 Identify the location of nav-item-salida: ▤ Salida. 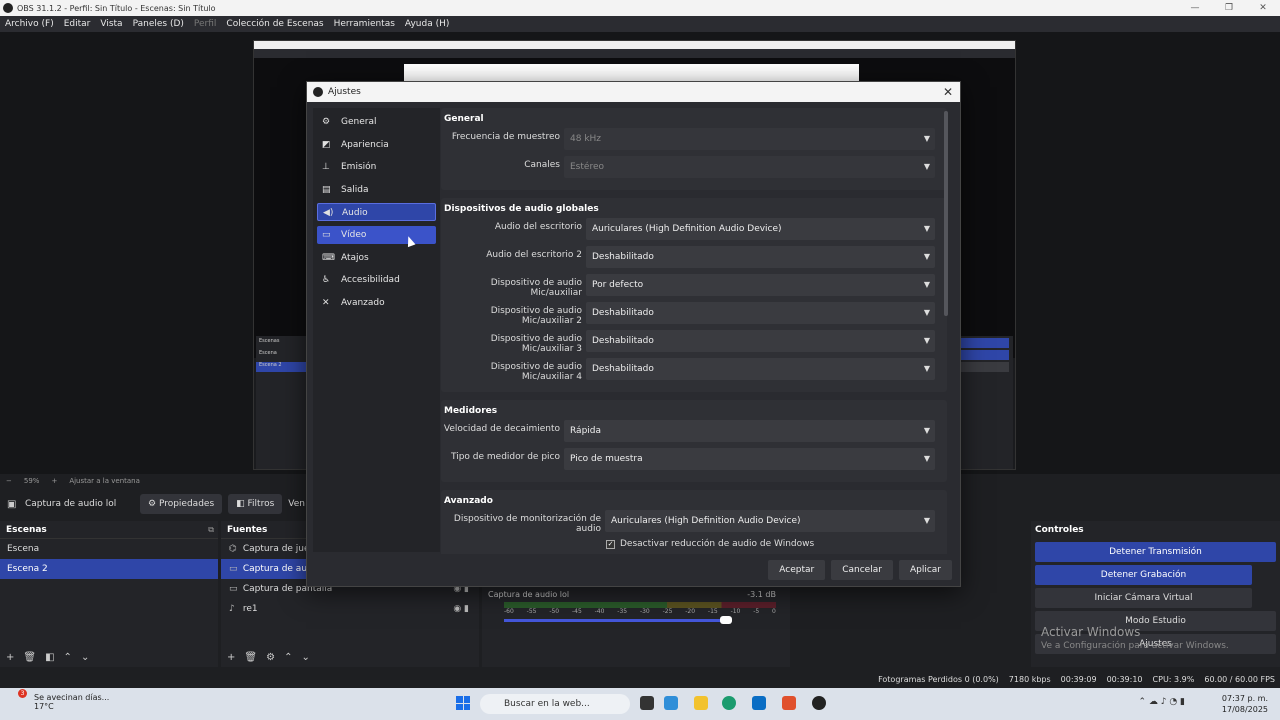
(376, 190).